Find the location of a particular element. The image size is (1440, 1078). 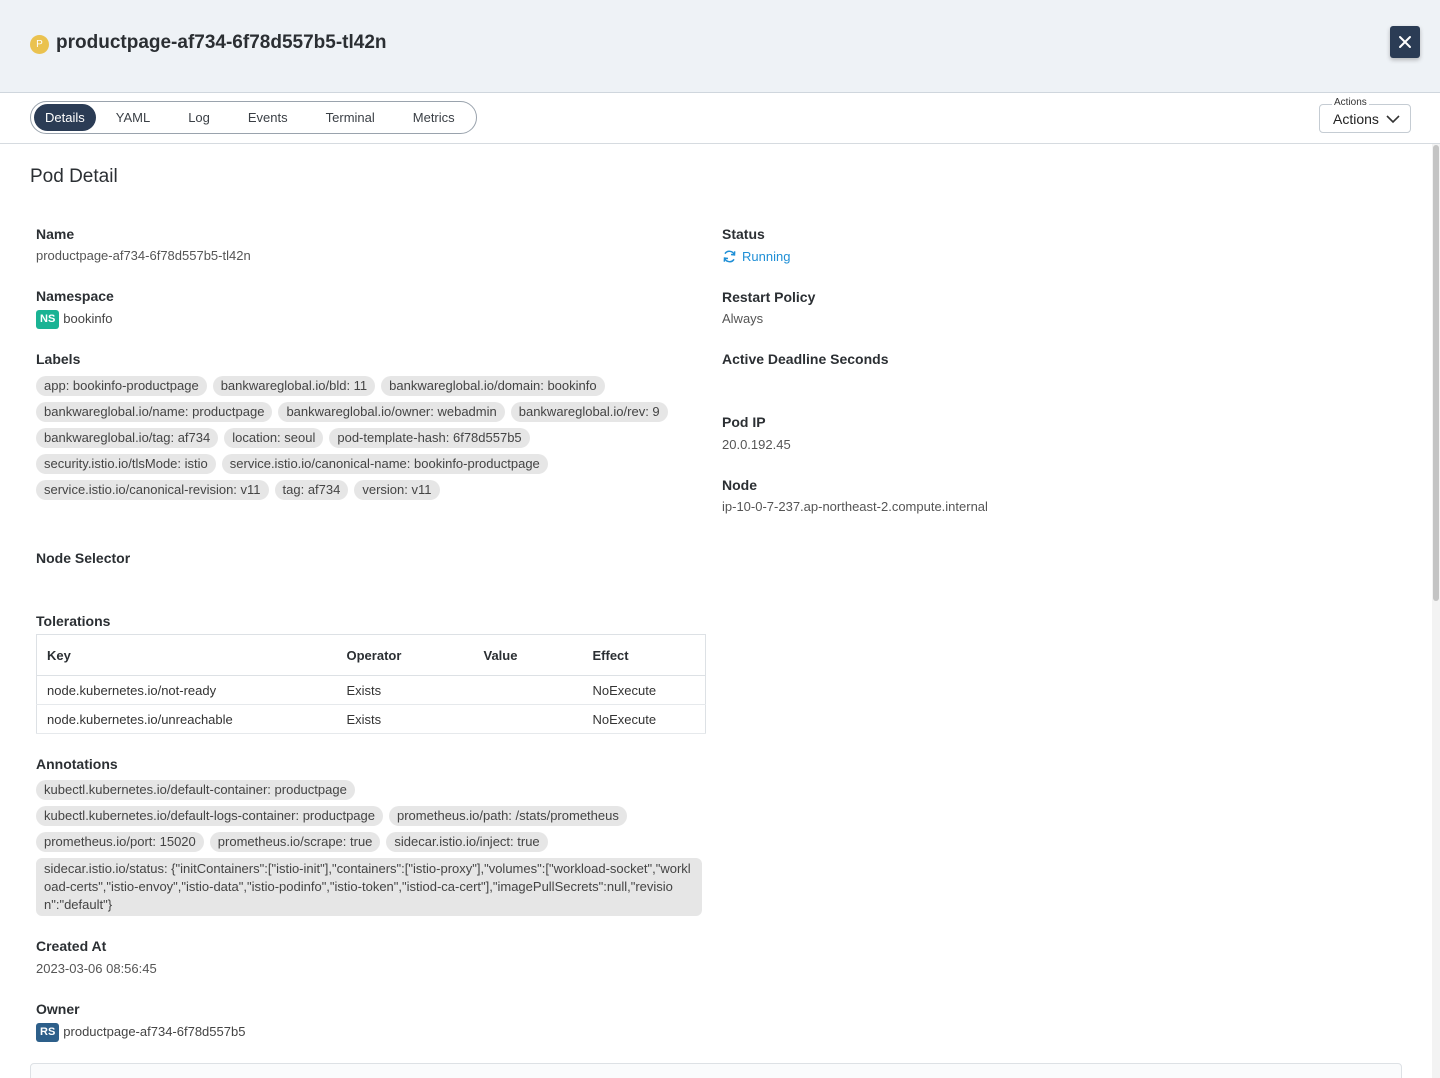

col-header-effect: Effect is located at coordinates (644, 655).